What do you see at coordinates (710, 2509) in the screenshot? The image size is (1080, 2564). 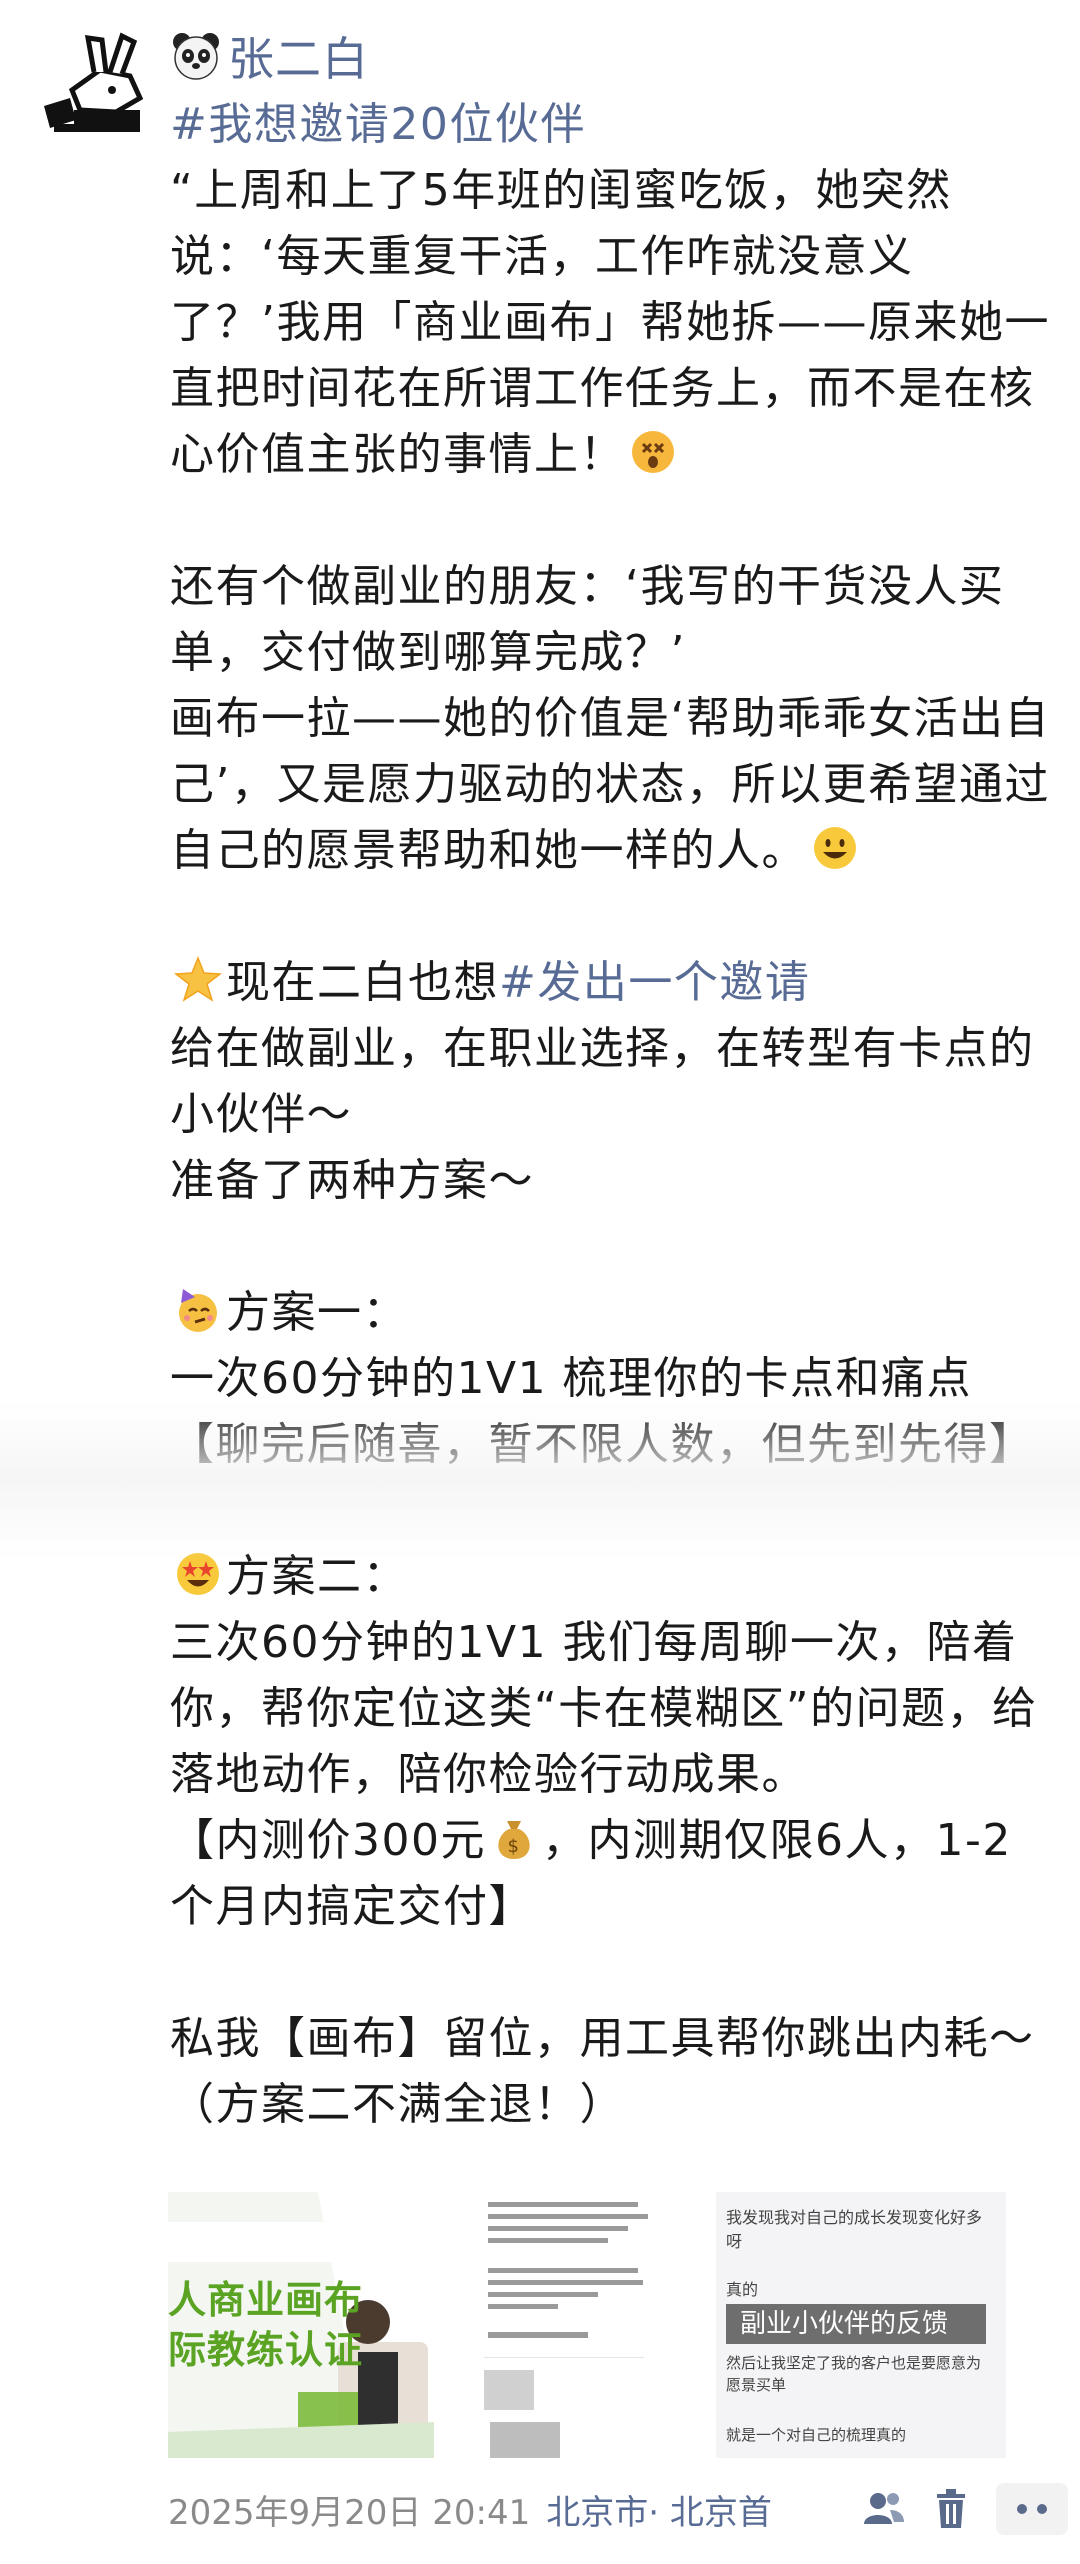 I see `post-location-detail: · 北京首` at bounding box center [710, 2509].